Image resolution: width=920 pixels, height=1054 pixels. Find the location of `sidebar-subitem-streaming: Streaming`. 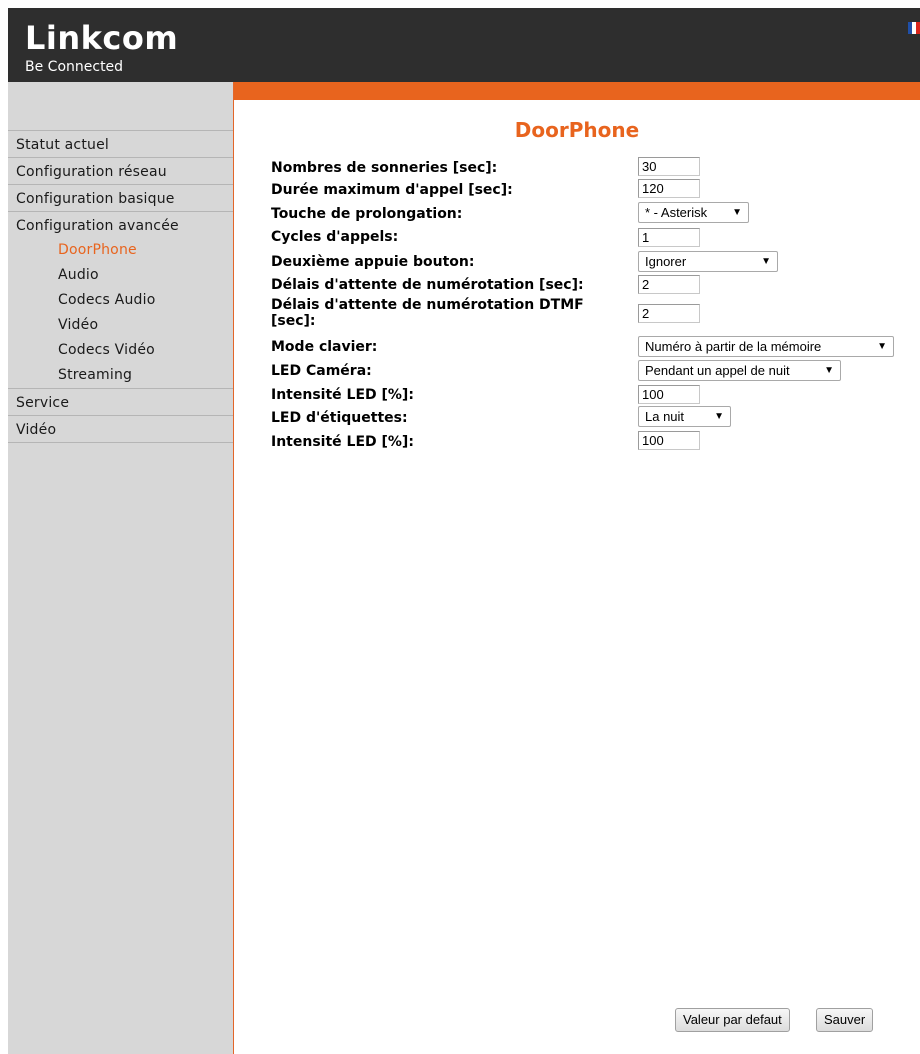

sidebar-subitem-streaming: Streaming is located at coordinates (120, 375).